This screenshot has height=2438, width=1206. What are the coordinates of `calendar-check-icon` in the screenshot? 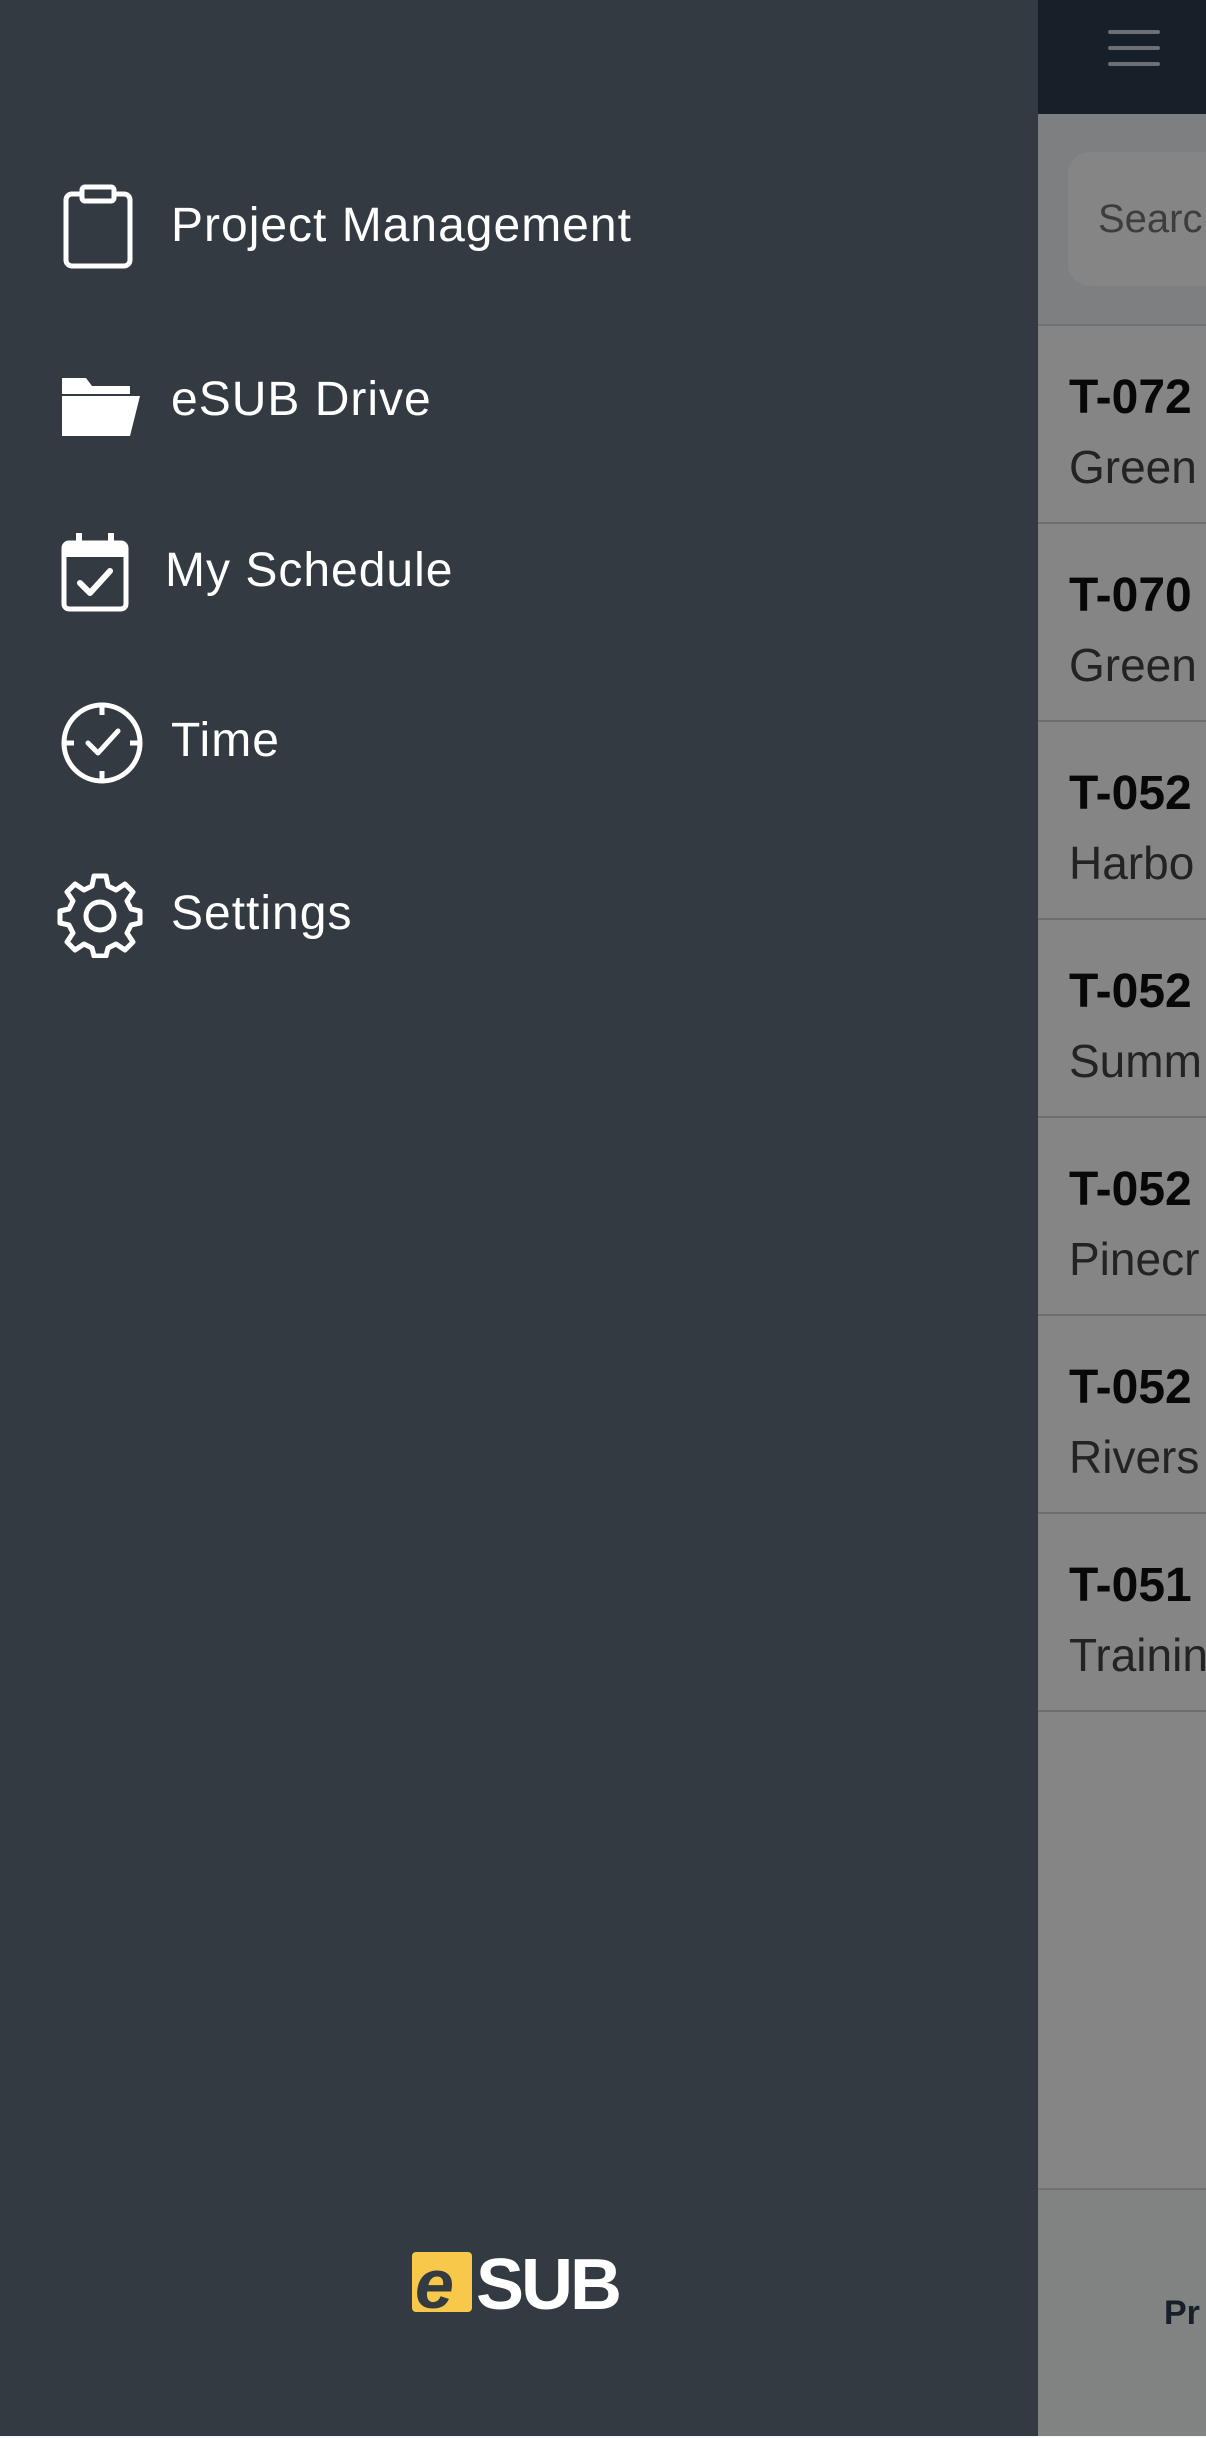 It's located at (100, 571).